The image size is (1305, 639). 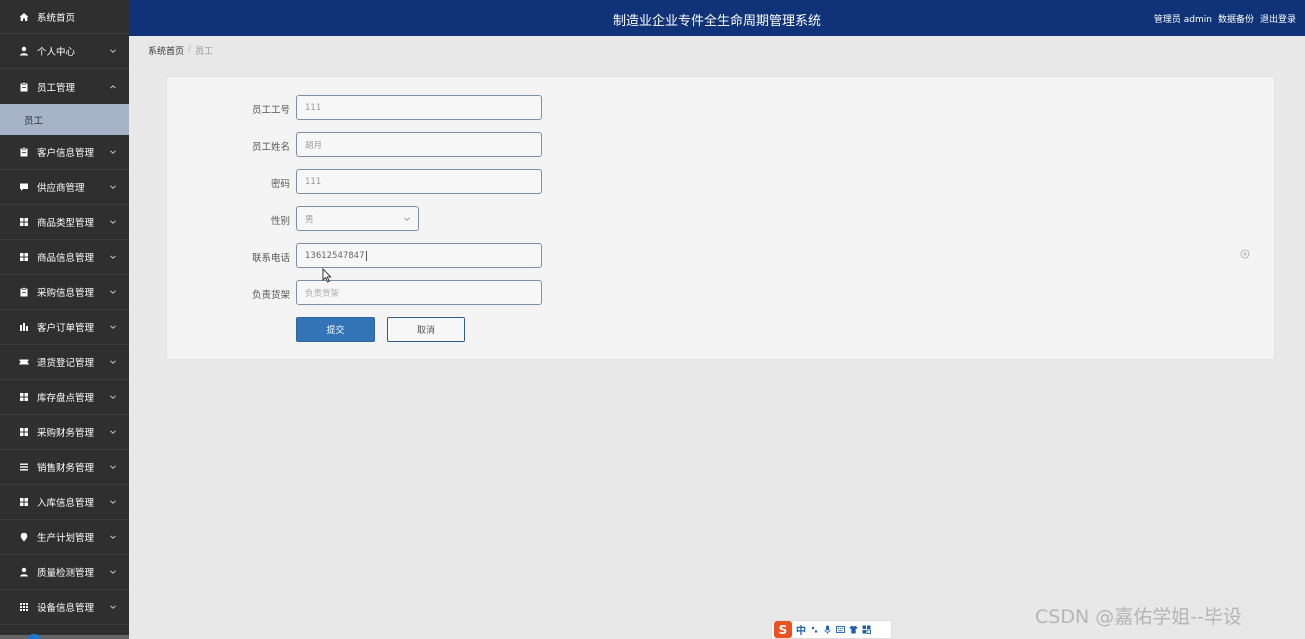 I want to click on sidebar-item-label: 入库信息管理, so click(x=66, y=503).